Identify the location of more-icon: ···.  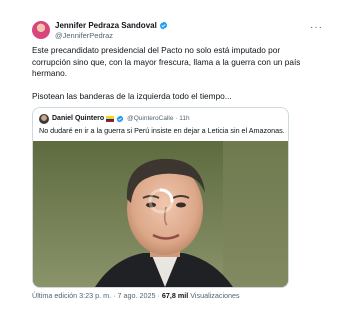
(316, 27).